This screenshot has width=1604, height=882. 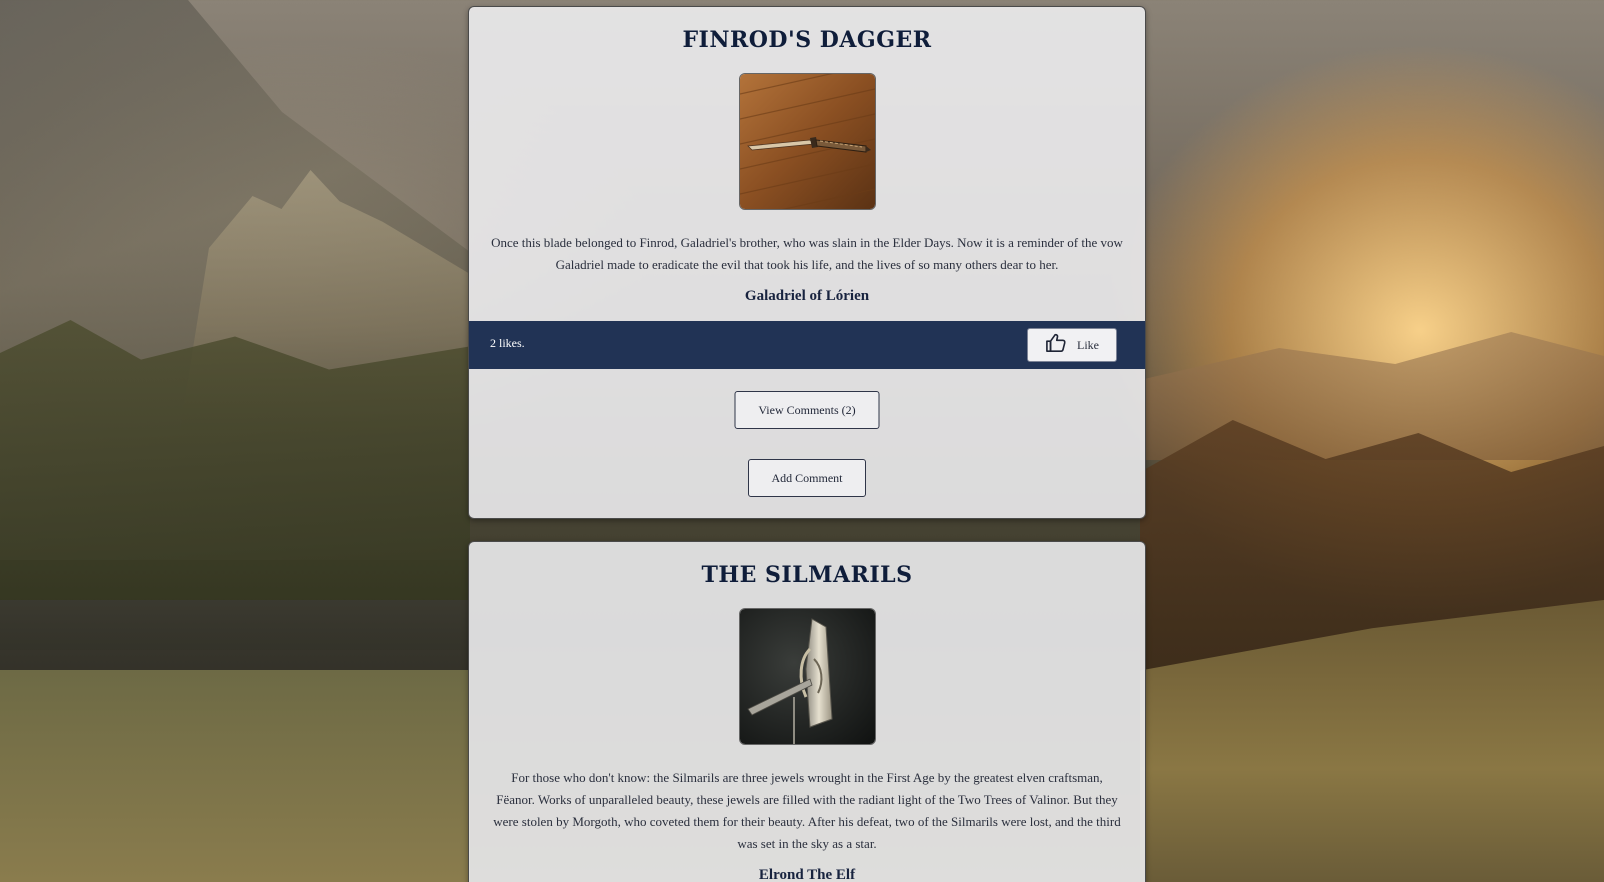 What do you see at coordinates (807, 40) in the screenshot?
I see `post-title: FINROD'S DAGGER` at bounding box center [807, 40].